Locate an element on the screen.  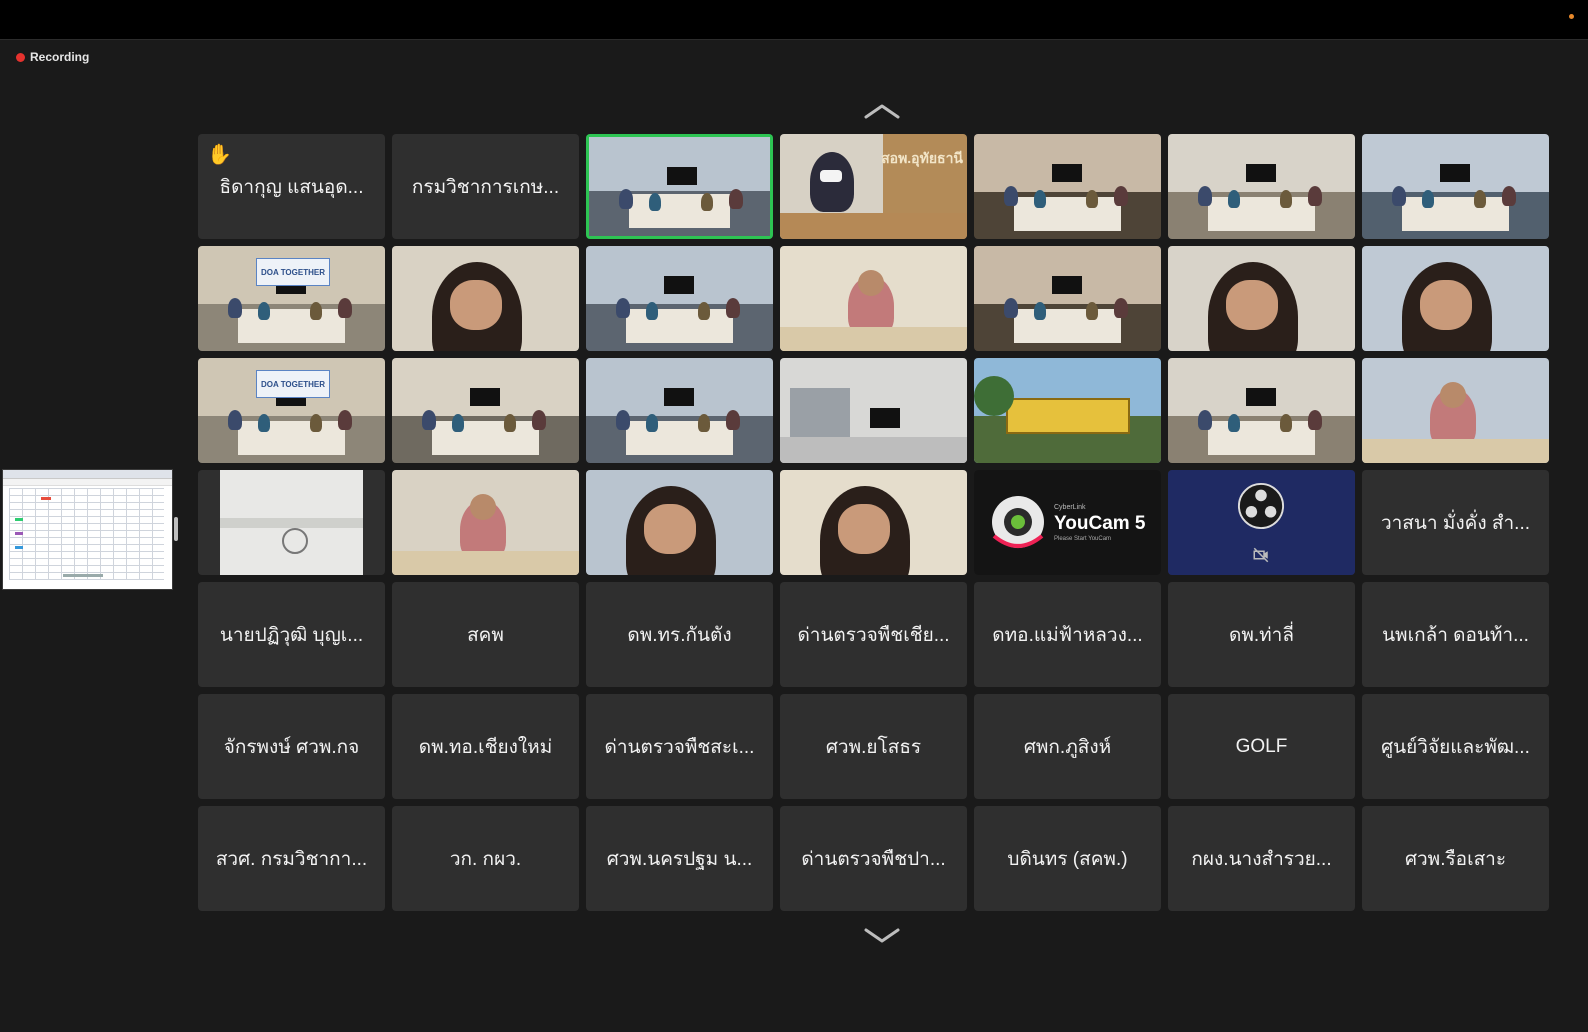
participant-name: ดพ.ทร.กันตัง is located at coordinates (679, 635).